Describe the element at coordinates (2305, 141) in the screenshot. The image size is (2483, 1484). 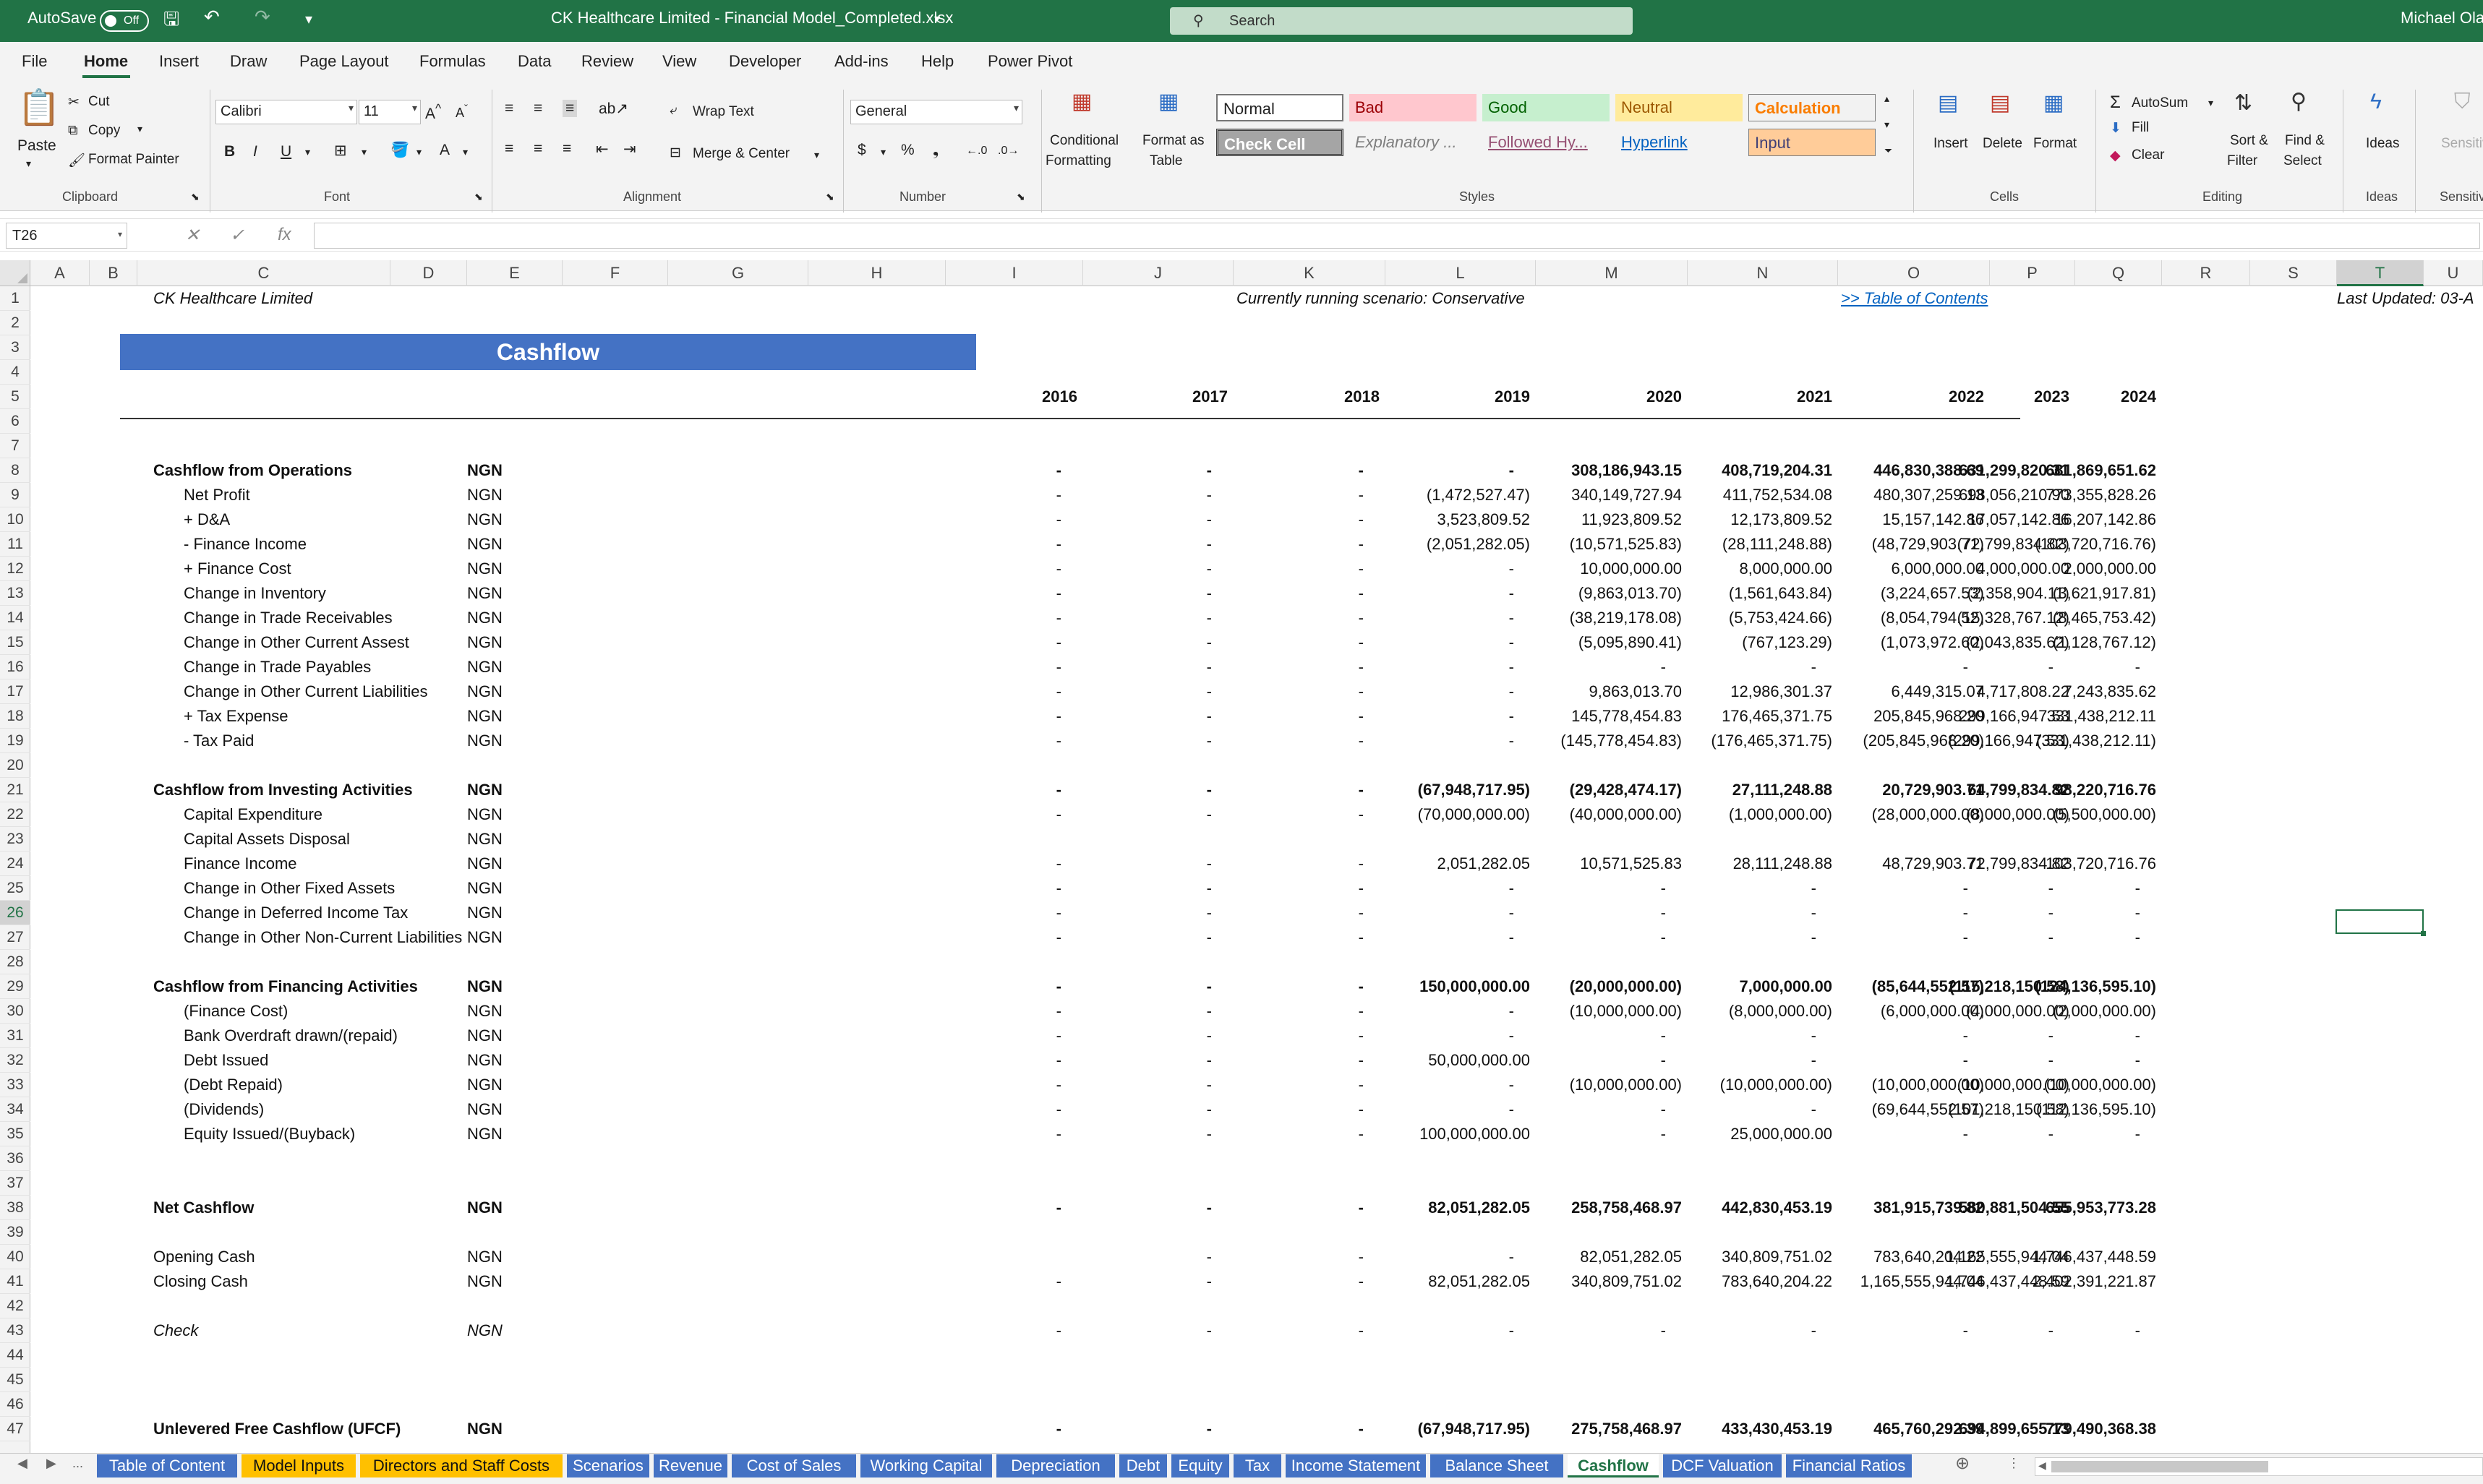
I see `find-select-button: Find &` at that location.